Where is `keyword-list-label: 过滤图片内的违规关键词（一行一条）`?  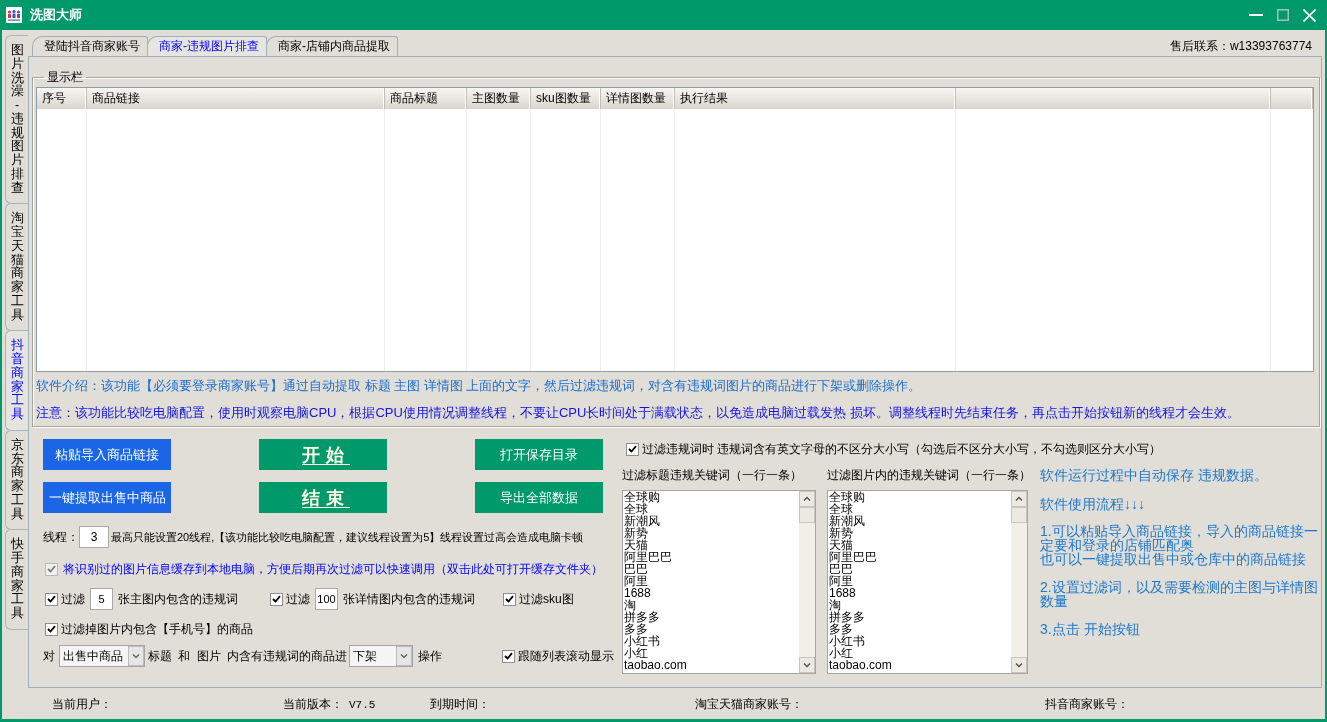 keyword-list-label: 过滤图片内的违规关键词（一行一条） is located at coordinates (929, 475).